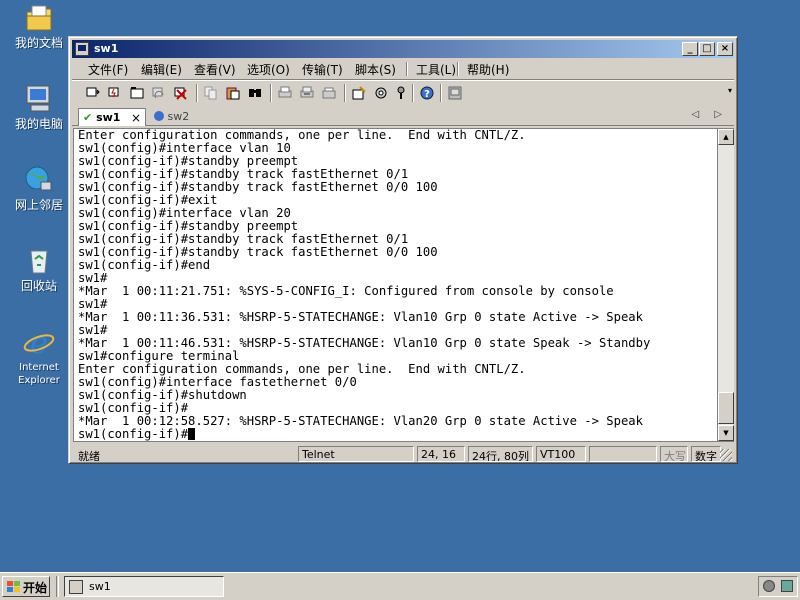  I want to click on taskbar: 开始 sw1, so click(400, 586).